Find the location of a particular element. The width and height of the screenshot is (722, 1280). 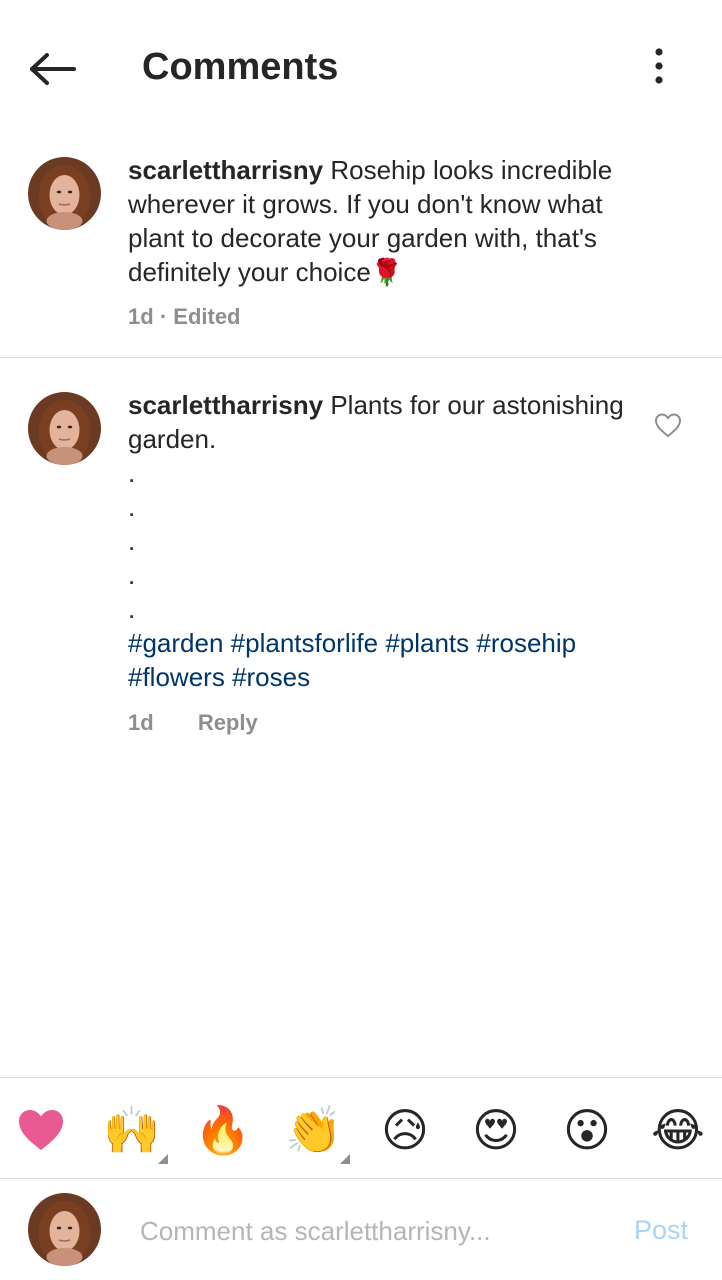

emoji-bar: 🙌 🔥 👏 😥 😍 😮 😂 is located at coordinates (361, 1127).